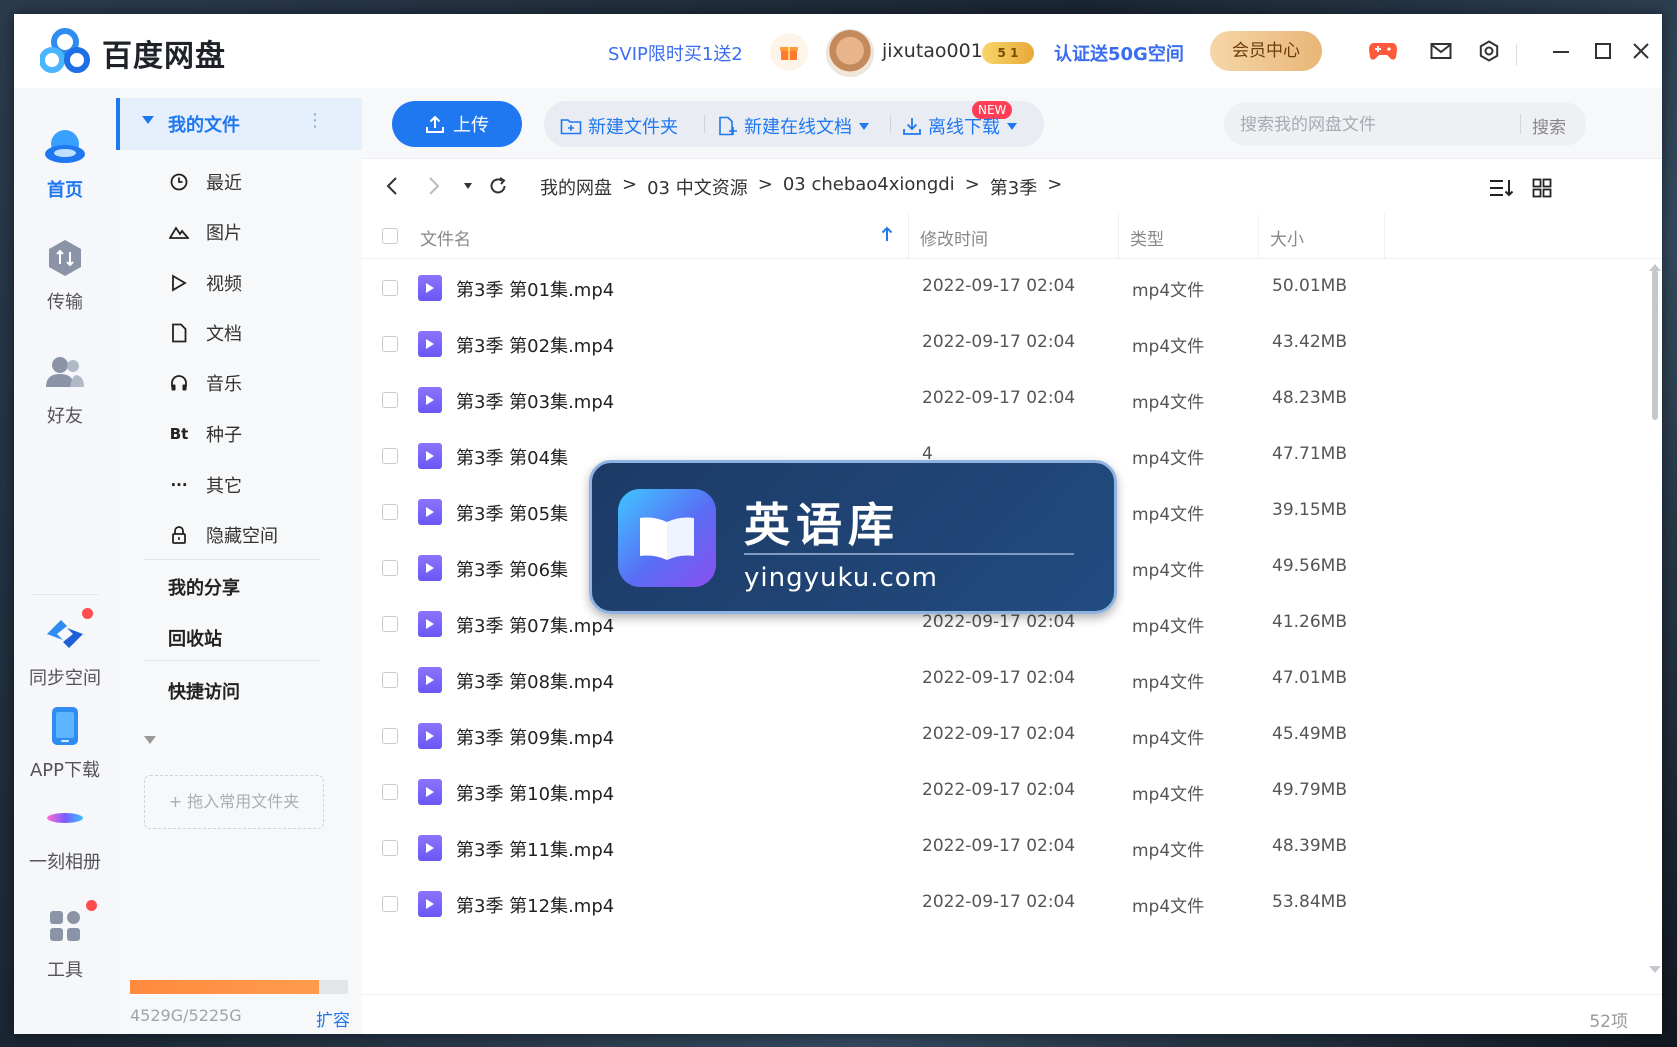 This screenshot has width=1677, height=1047. I want to click on table-row: 第3季 第12集.mp4 2022-09-17 02:04 mp4文件 53.84MB, so click(1001, 904).